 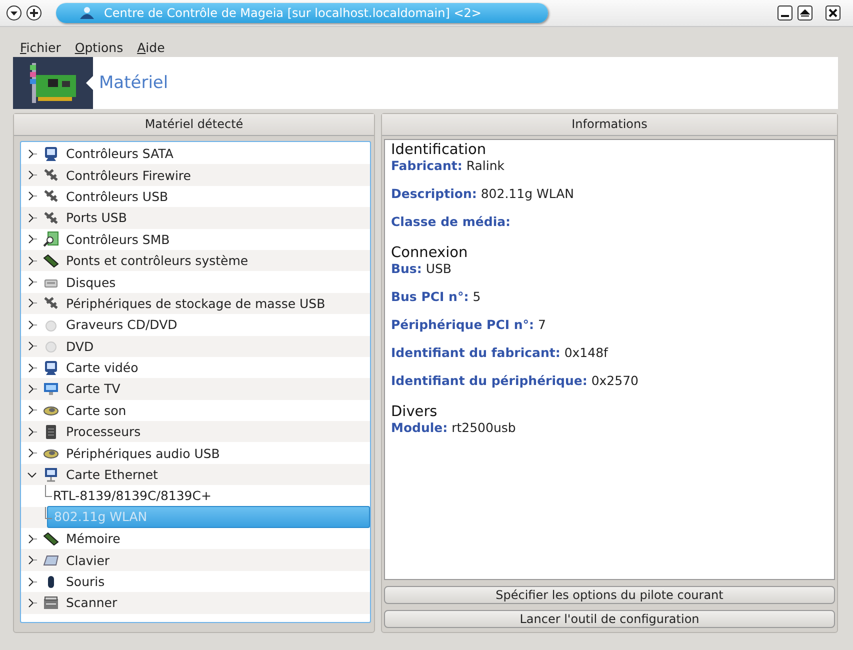 I want to click on info-field: Identifiant du périphérique: 0x2570, so click(x=609, y=381).